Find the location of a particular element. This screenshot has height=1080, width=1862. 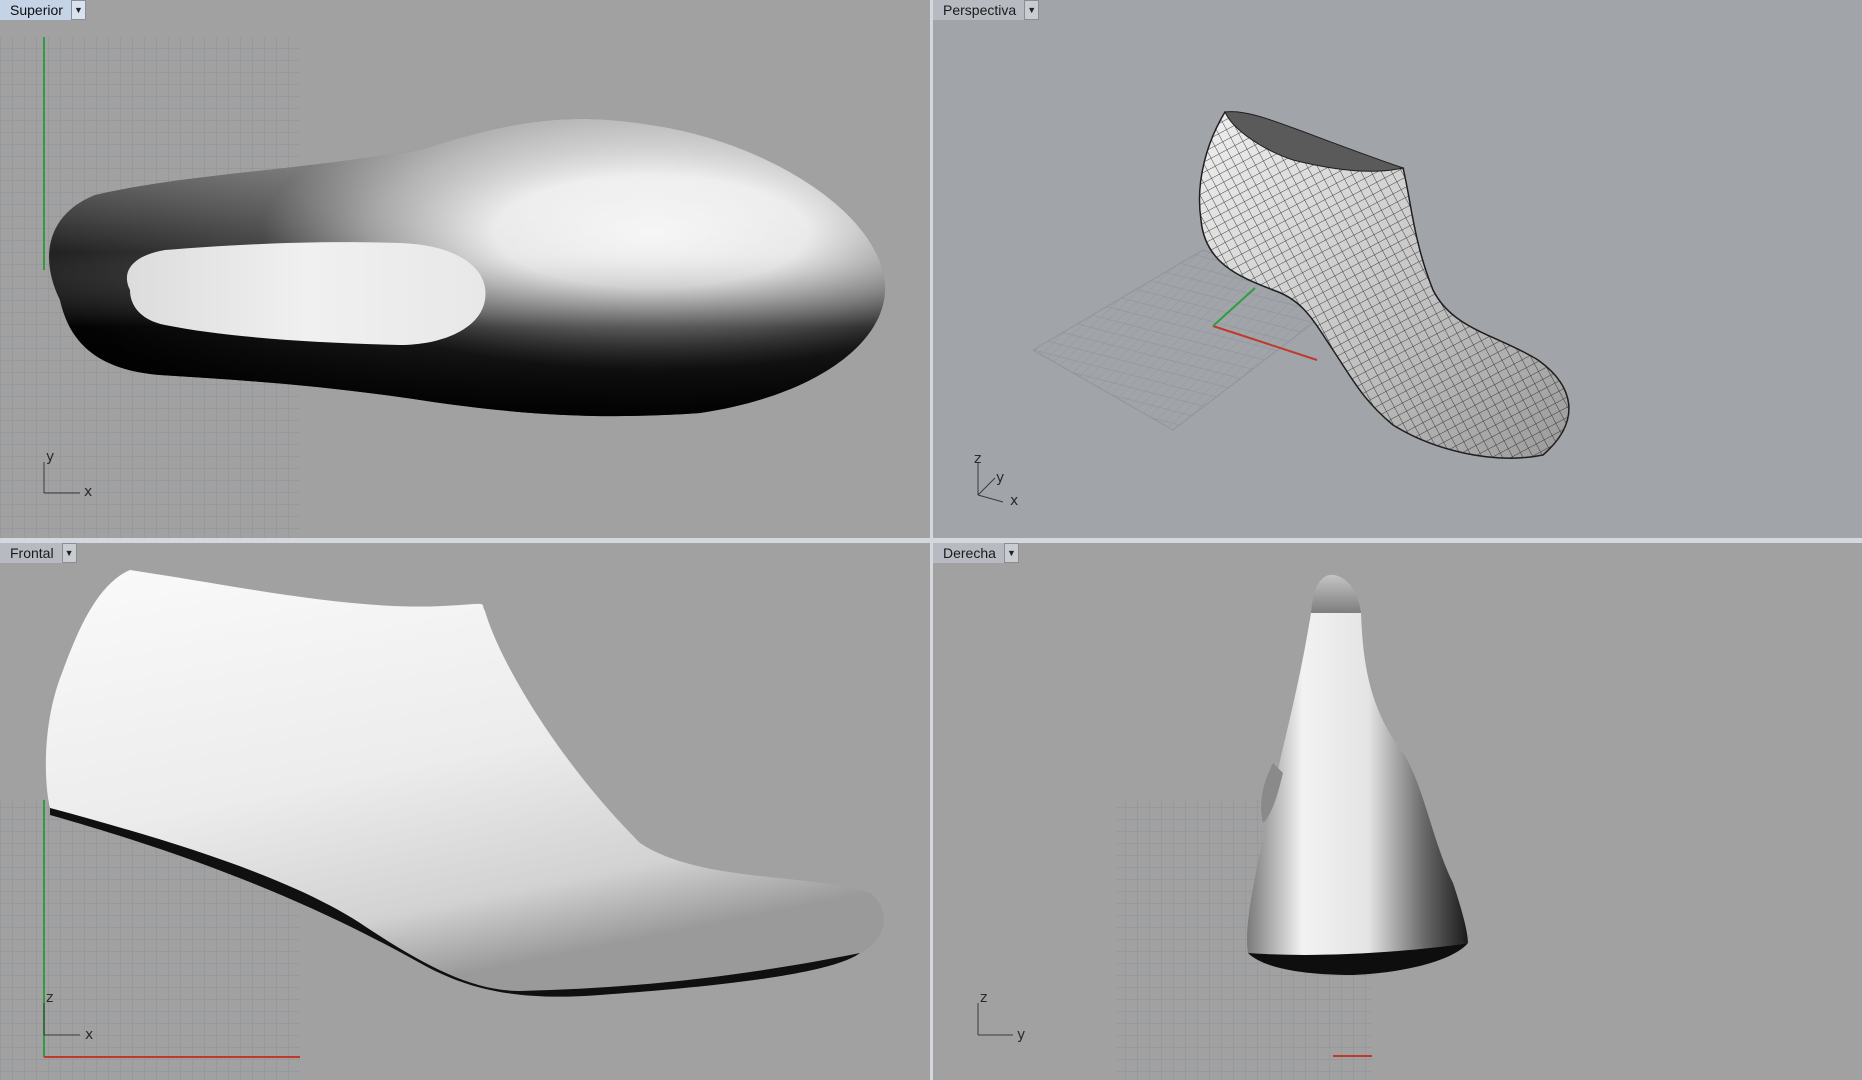

viewport-title-derecha: Derecha ▼ is located at coordinates (976, 553).